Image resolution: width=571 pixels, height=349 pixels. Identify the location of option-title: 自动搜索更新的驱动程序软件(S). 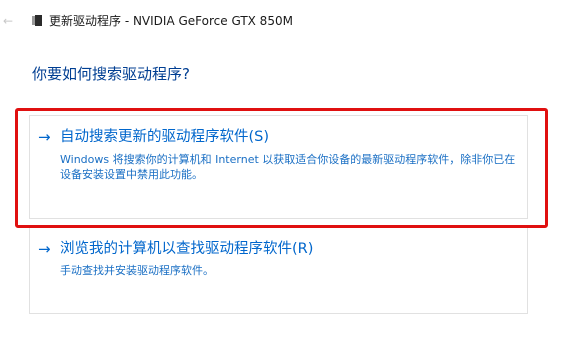
(165, 137).